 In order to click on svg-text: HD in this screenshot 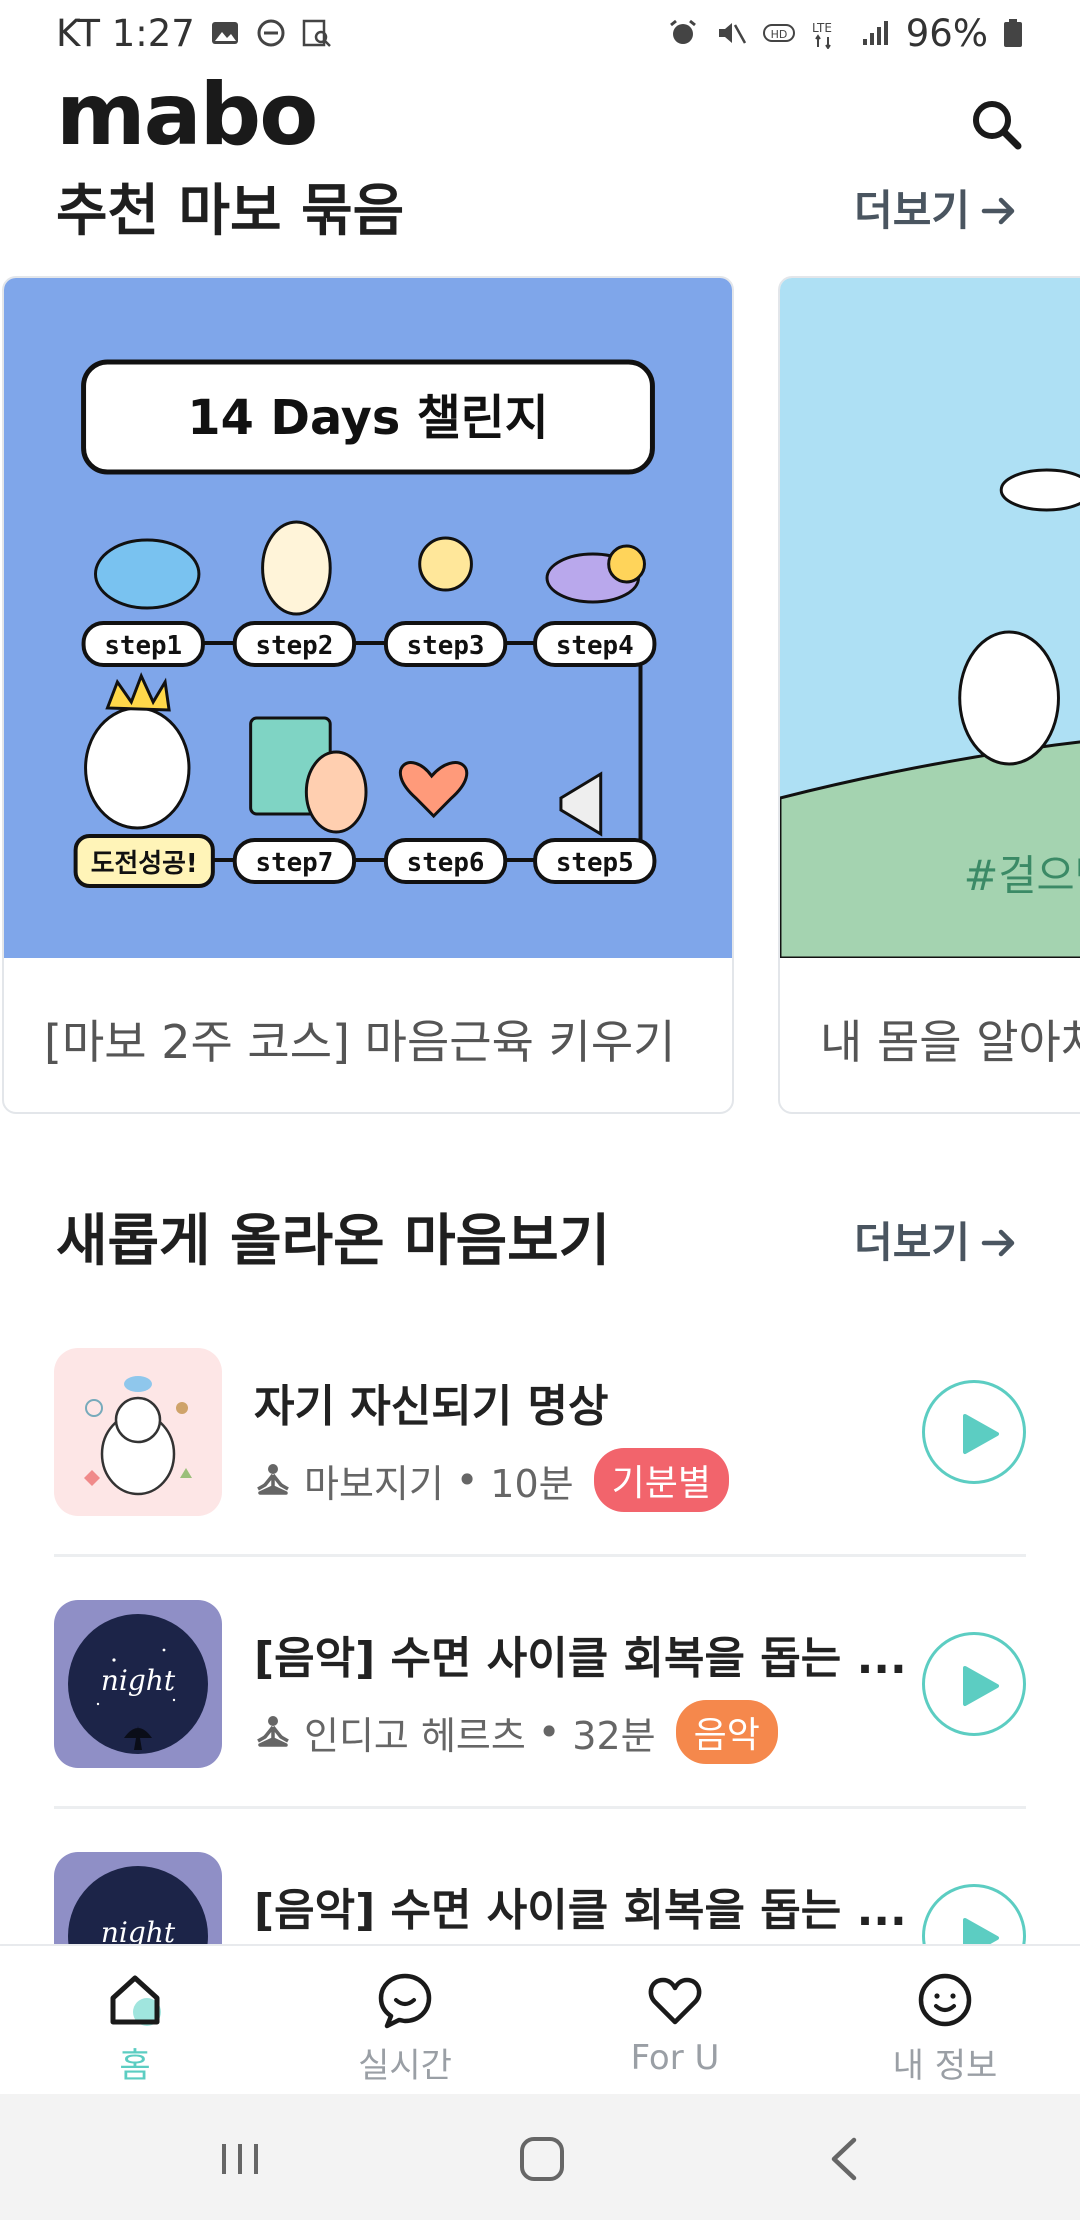, I will do `click(778, 34)`.